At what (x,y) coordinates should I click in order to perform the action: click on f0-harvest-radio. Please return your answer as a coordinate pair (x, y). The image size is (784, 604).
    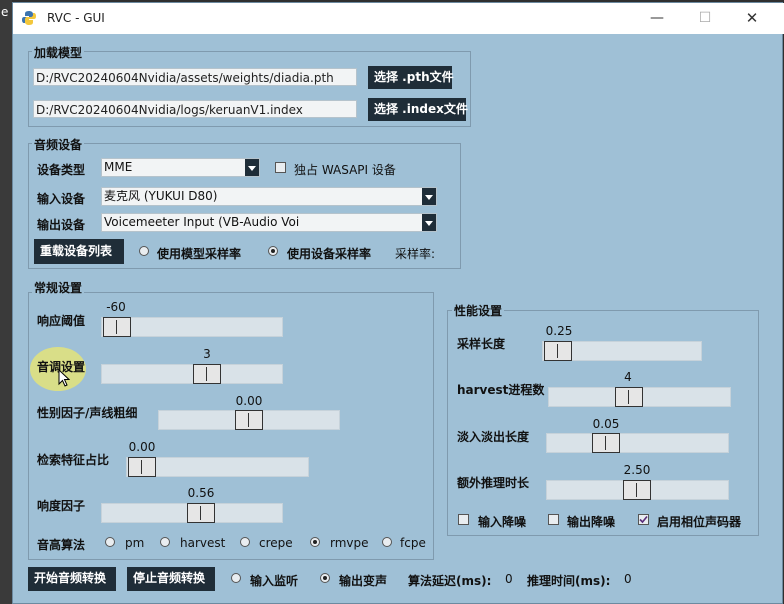
    Looking at the image, I should click on (165, 542).